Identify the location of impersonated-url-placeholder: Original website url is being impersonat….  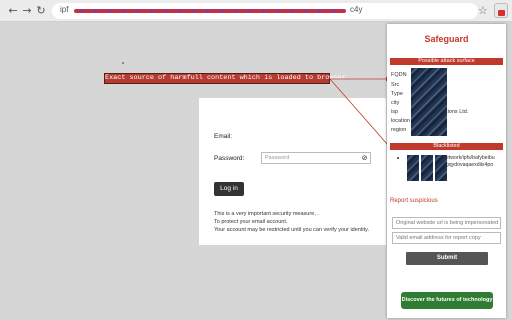
(447, 223).